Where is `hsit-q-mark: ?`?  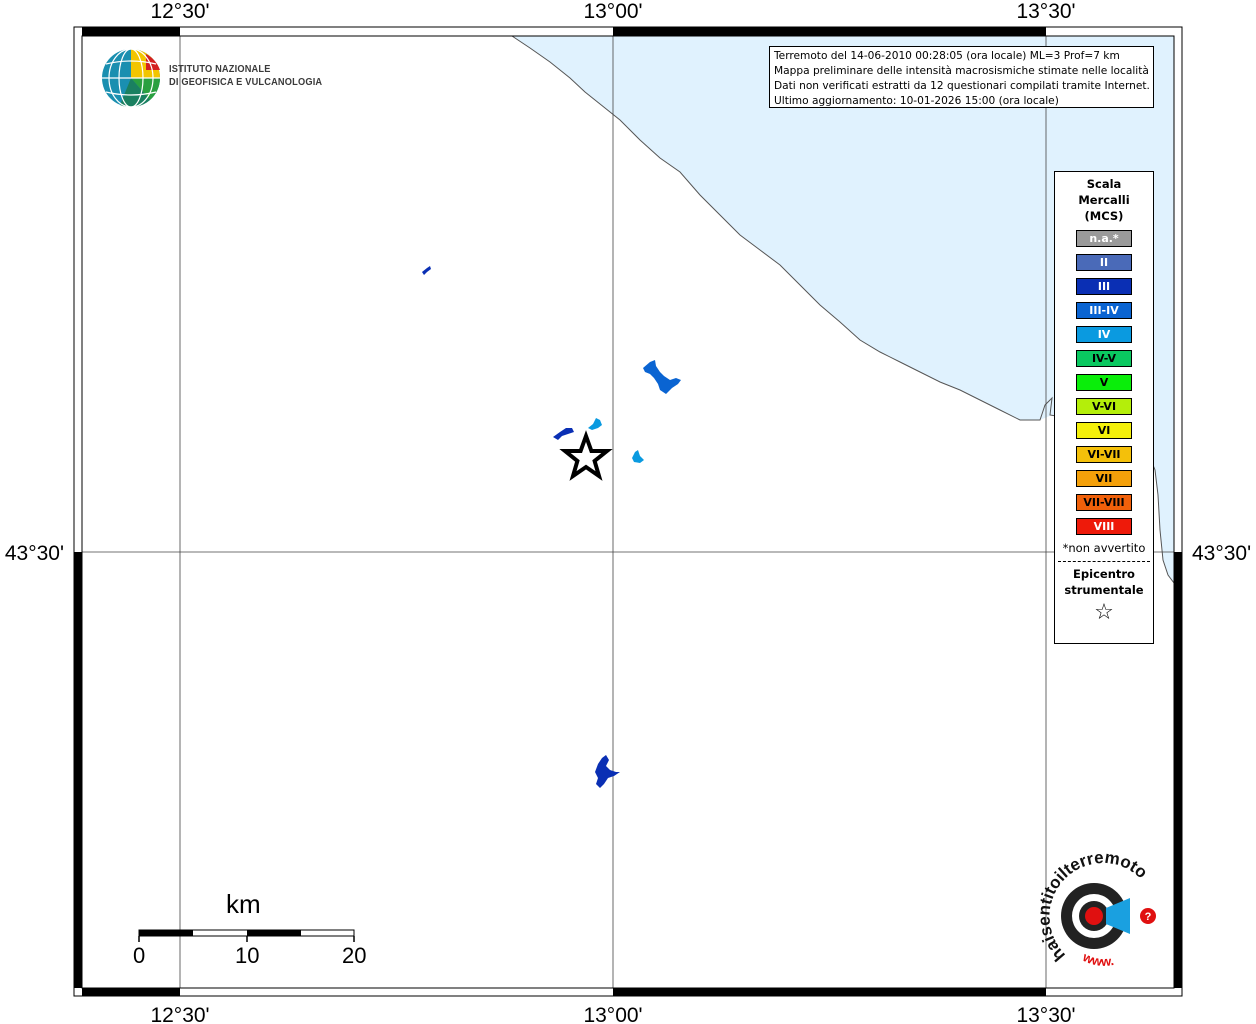 hsit-q-mark: ? is located at coordinates (1148, 917).